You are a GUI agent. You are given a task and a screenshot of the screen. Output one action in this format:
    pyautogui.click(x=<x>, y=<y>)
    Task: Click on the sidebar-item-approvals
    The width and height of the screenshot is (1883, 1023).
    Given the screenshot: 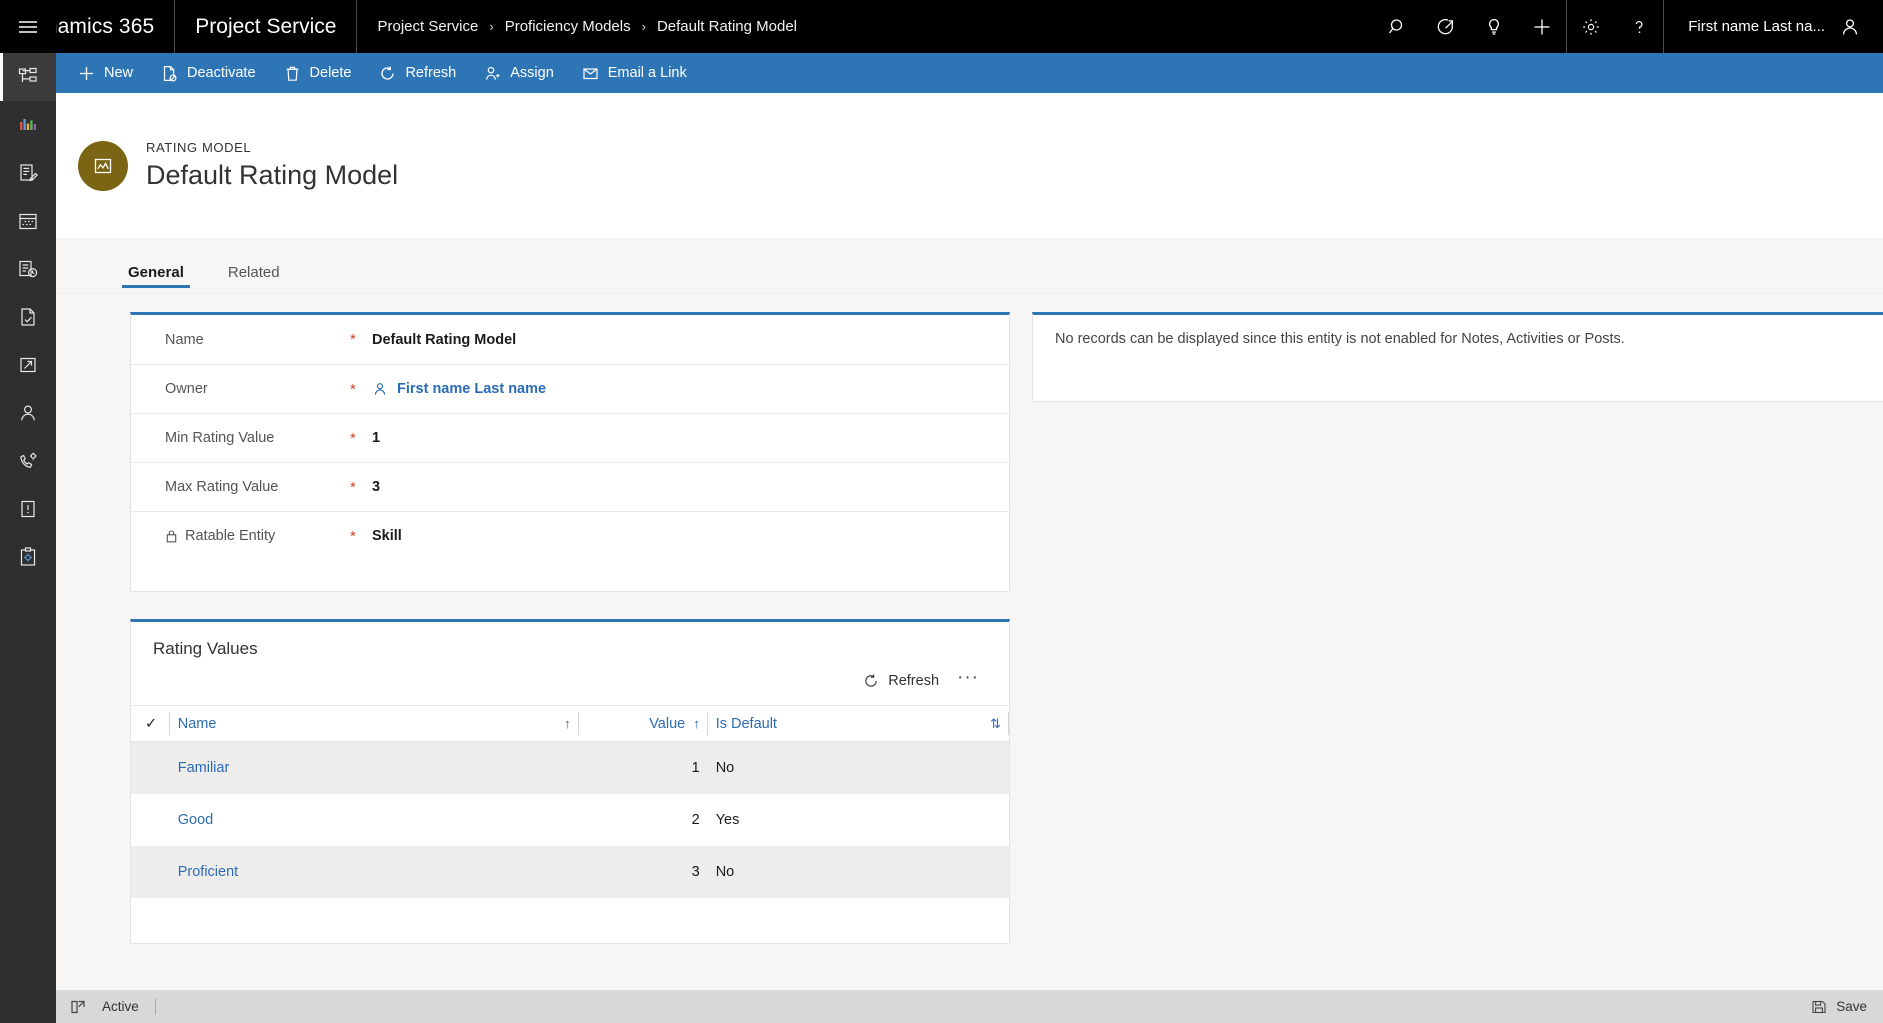 What is the action you would take?
    pyautogui.click(x=28, y=317)
    